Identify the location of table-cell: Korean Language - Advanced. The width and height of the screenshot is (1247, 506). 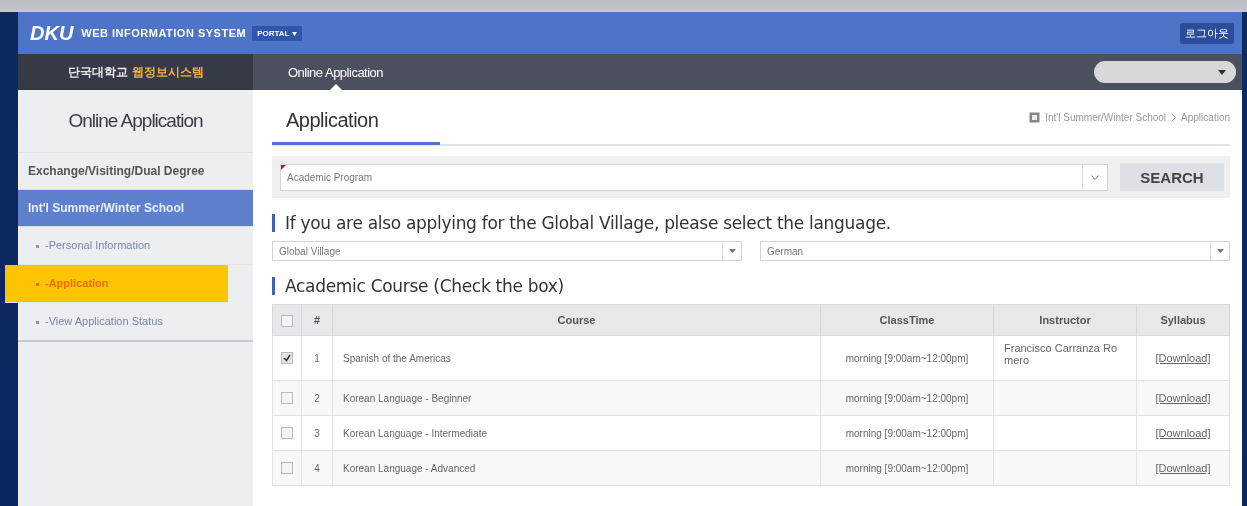
(409, 468).